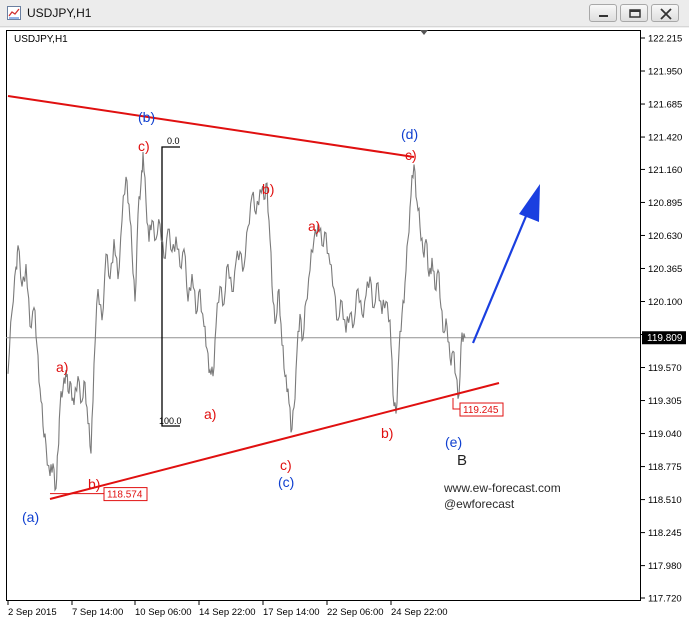 This screenshot has height=632, width=689. I want to click on y-tick-label: 120.100, so click(665, 302).